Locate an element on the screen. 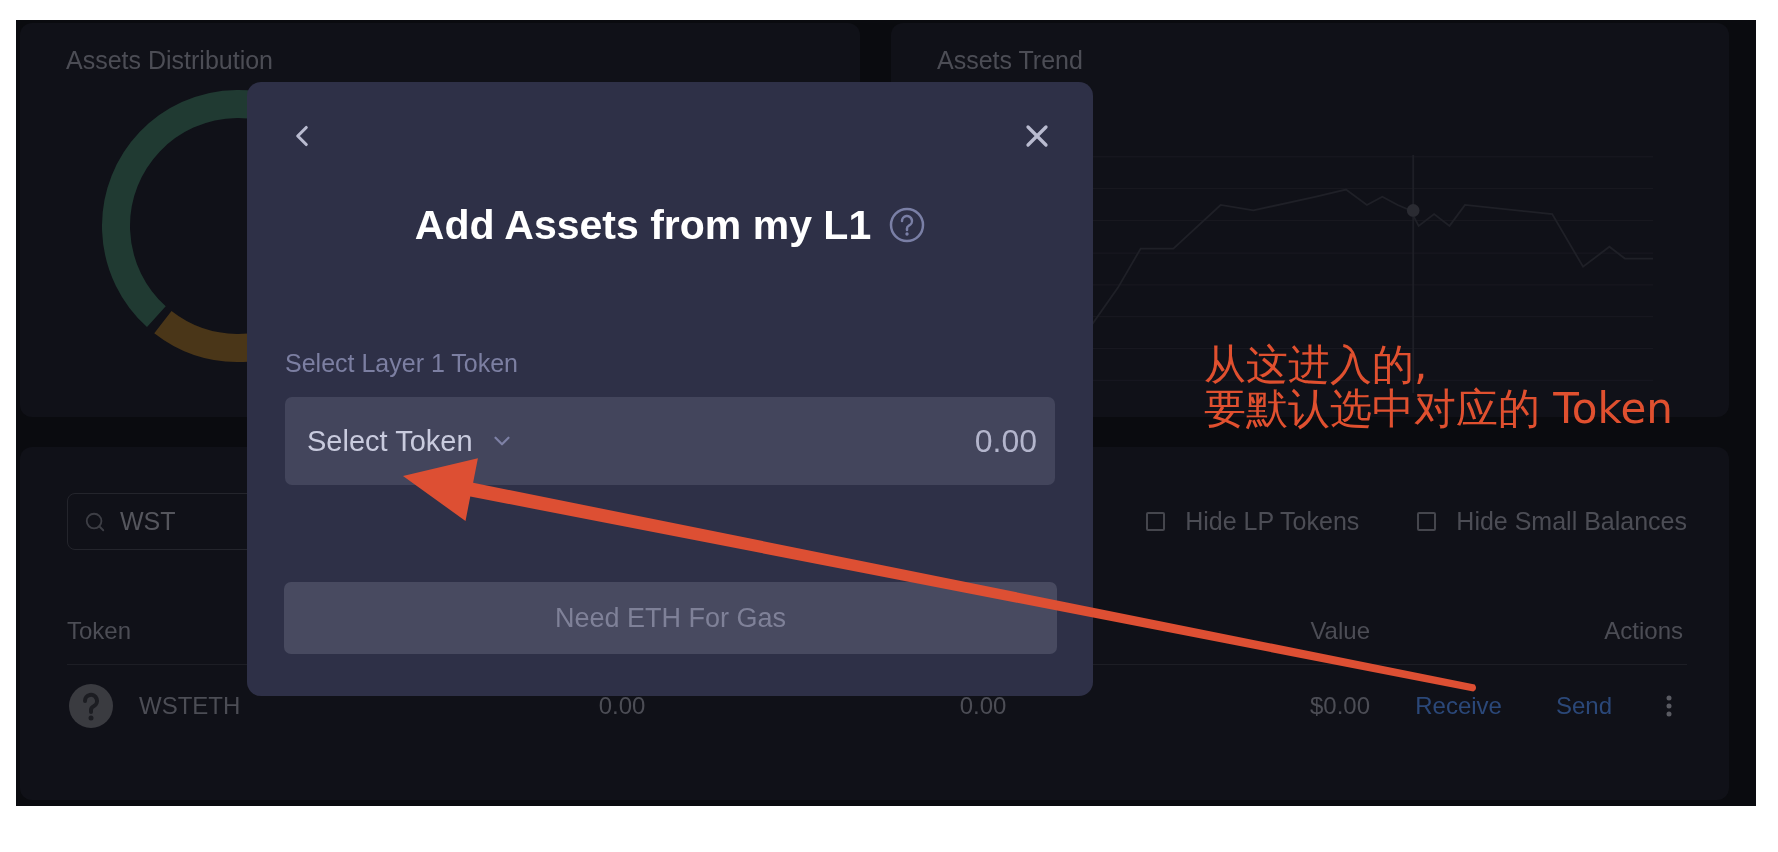 The image size is (1778, 852). column-header: Token is located at coordinates (100, 631).